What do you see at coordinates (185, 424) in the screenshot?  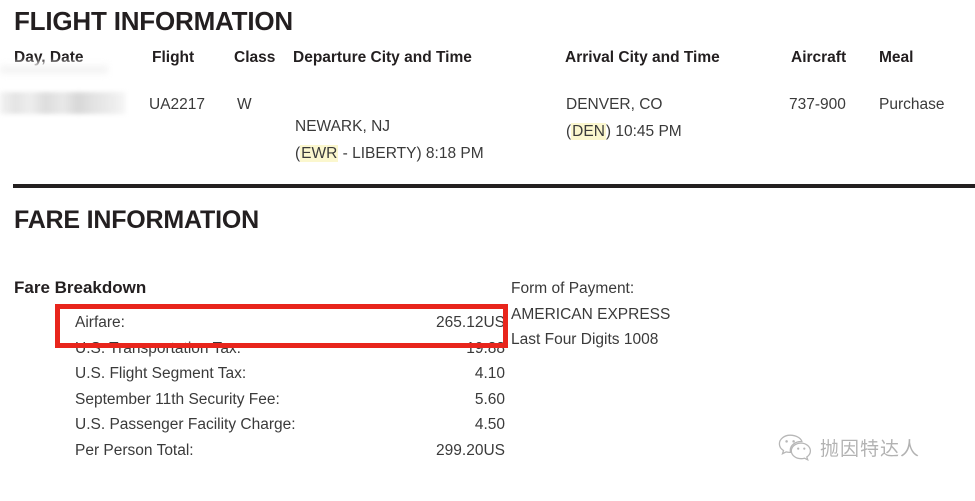 I see `fare-label: U.S. Passenger Facility Charge:` at bounding box center [185, 424].